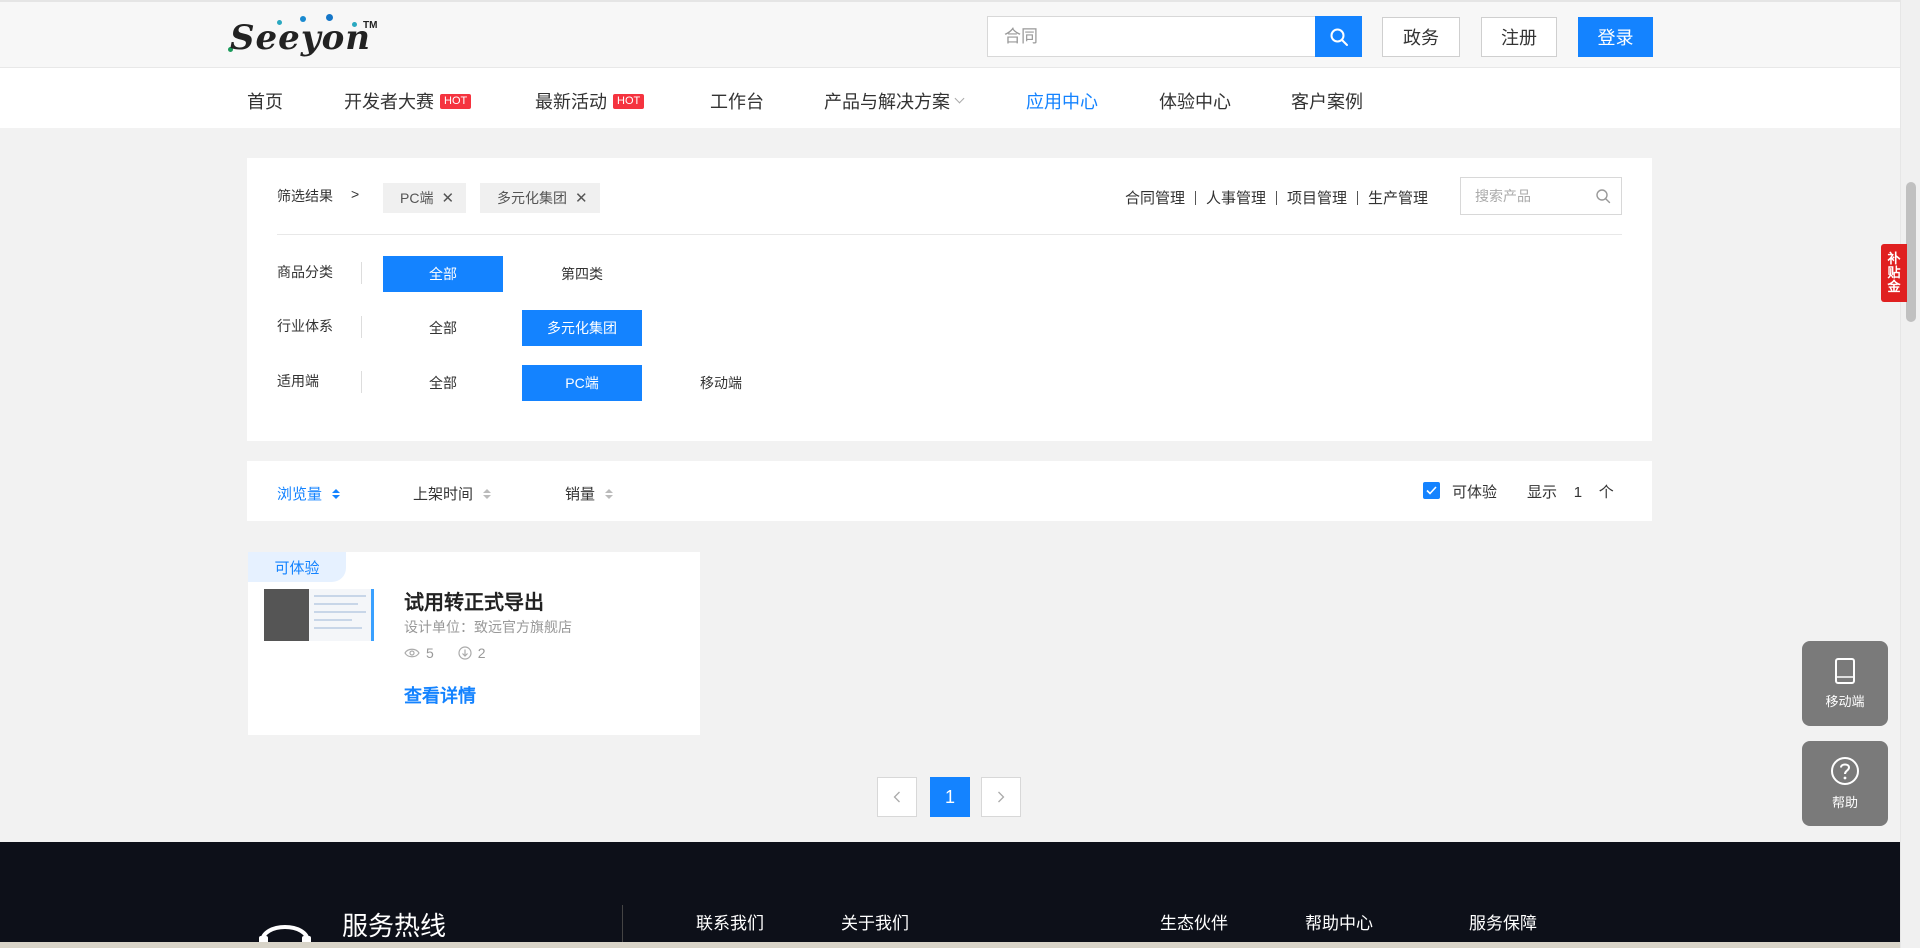 The width and height of the screenshot is (1920, 948). Describe the element at coordinates (430, 653) in the screenshot. I see `view-count: 5` at that location.